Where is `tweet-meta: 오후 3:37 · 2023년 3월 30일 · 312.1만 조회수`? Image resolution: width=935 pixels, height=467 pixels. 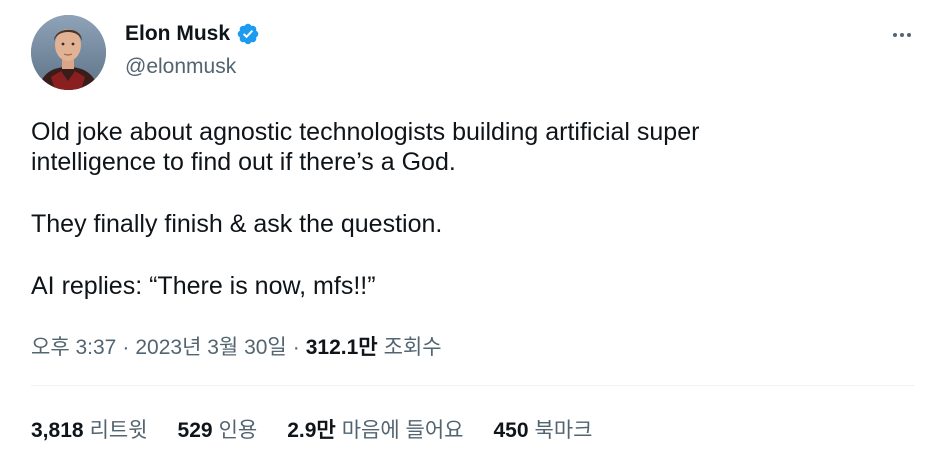 tweet-meta: 오후 3:37 · 2023년 3월 30일 · 312.1만 조회수 is located at coordinates (236, 346).